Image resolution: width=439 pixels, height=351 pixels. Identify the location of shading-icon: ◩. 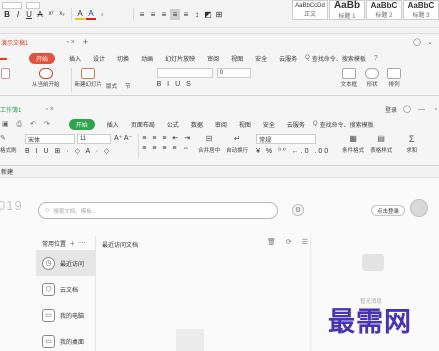
(208, 14).